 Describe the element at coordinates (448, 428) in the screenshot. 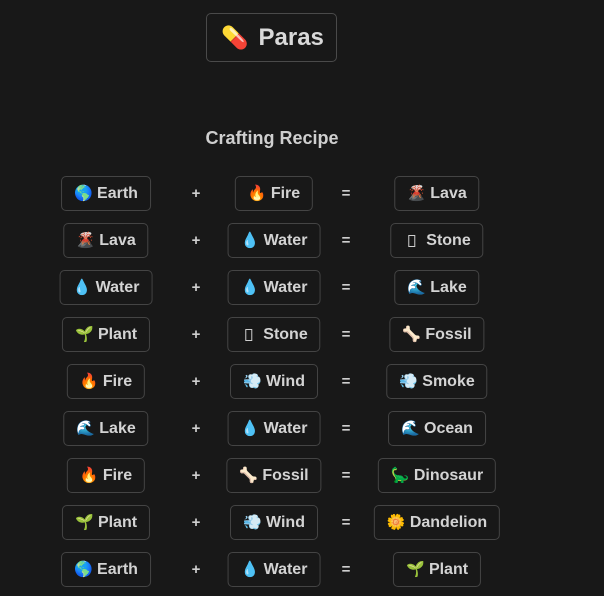

I see `result-element-label: Ocean` at that location.